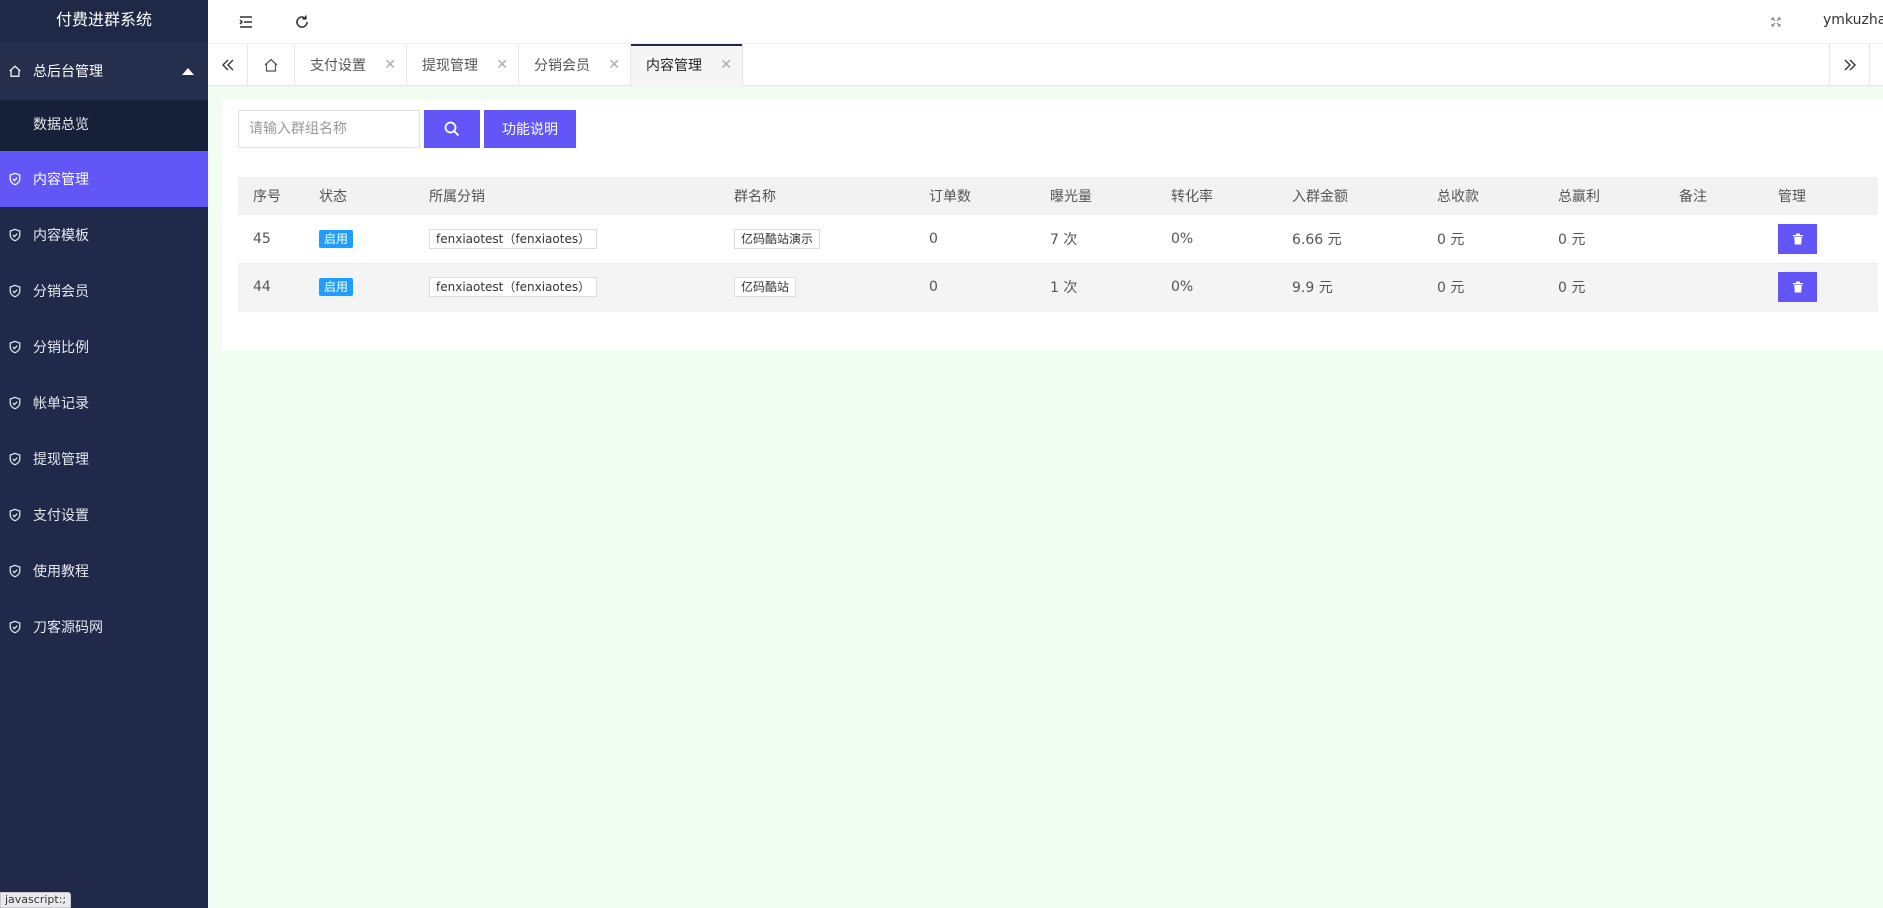 Image resolution: width=1883 pixels, height=908 pixels. I want to click on tab-scroll-left-button, so click(228, 65).